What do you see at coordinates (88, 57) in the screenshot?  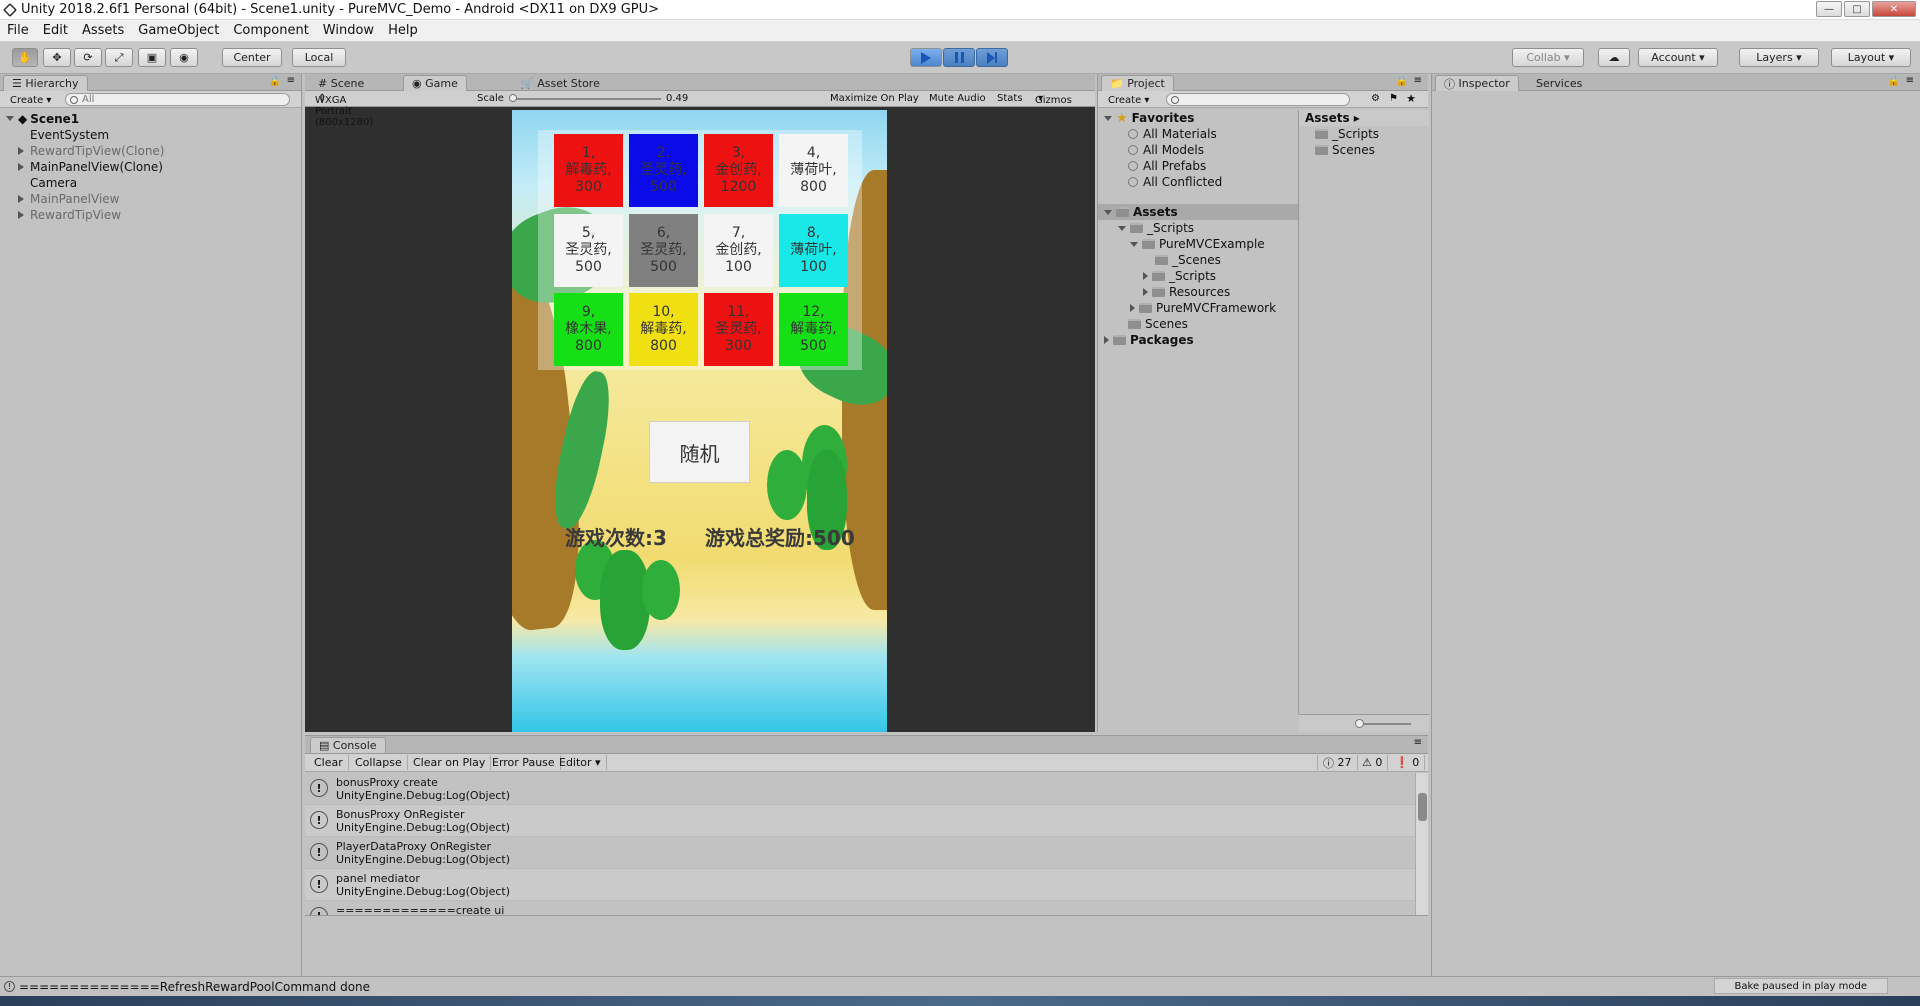 I see `rotate-tool-icon: ⟳` at bounding box center [88, 57].